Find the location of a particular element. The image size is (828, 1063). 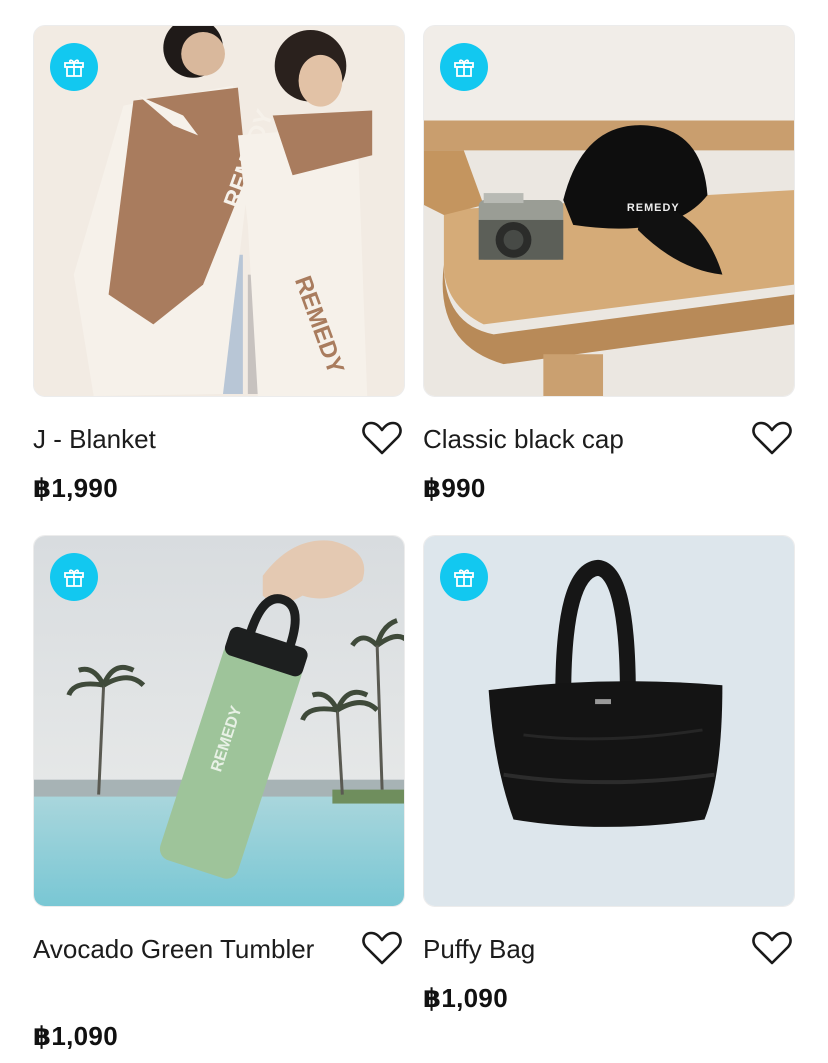

cap-print: REMEDY is located at coordinates (653, 208).